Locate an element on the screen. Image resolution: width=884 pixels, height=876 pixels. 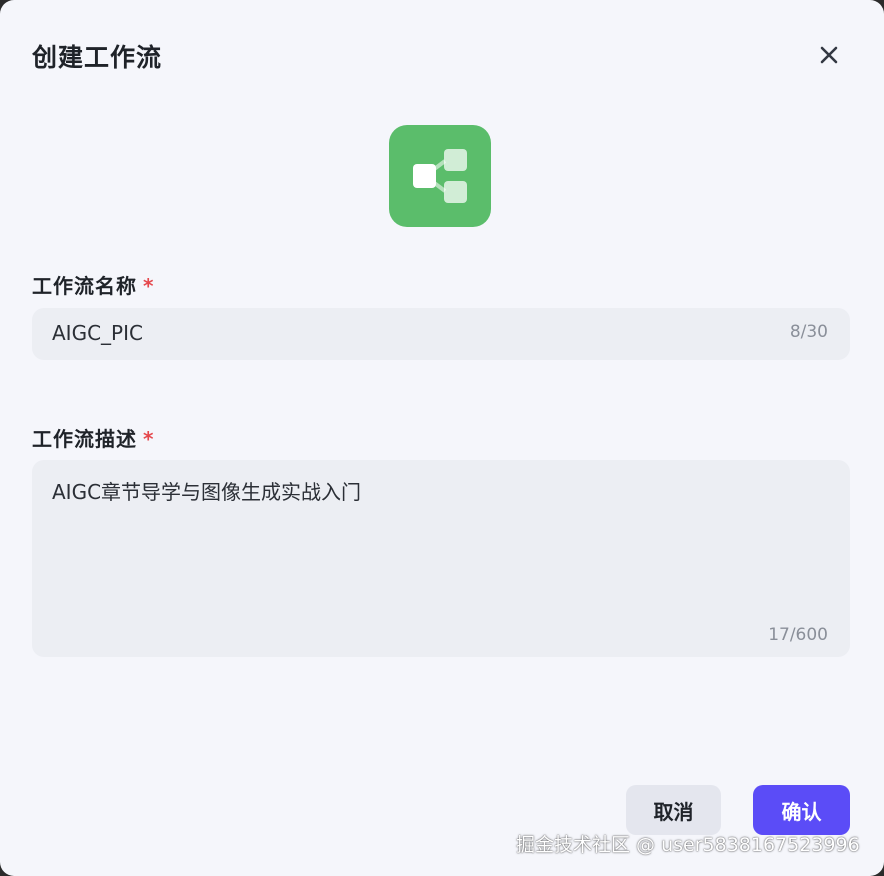
dialog-title: 创建工作流 is located at coordinates (97, 57).